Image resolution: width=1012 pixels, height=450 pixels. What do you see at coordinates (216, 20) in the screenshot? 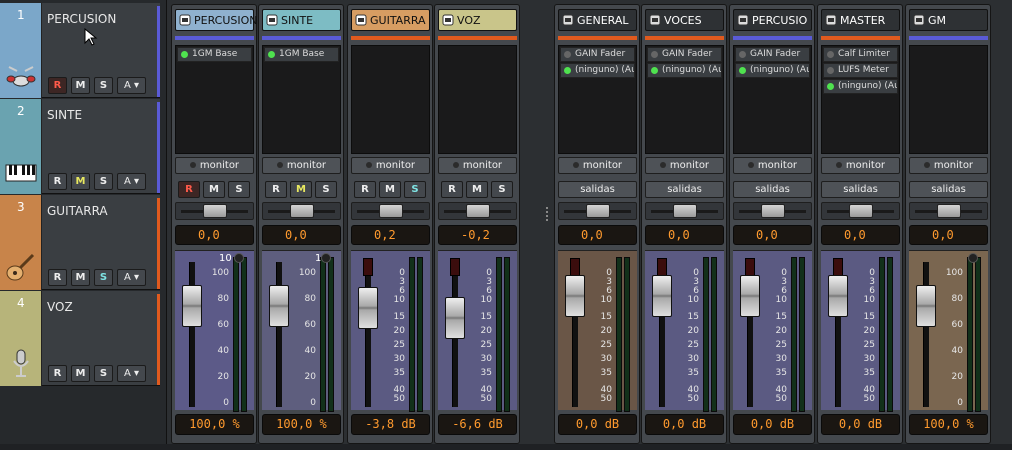
I see `strip-header: PERCUSION` at bounding box center [216, 20].